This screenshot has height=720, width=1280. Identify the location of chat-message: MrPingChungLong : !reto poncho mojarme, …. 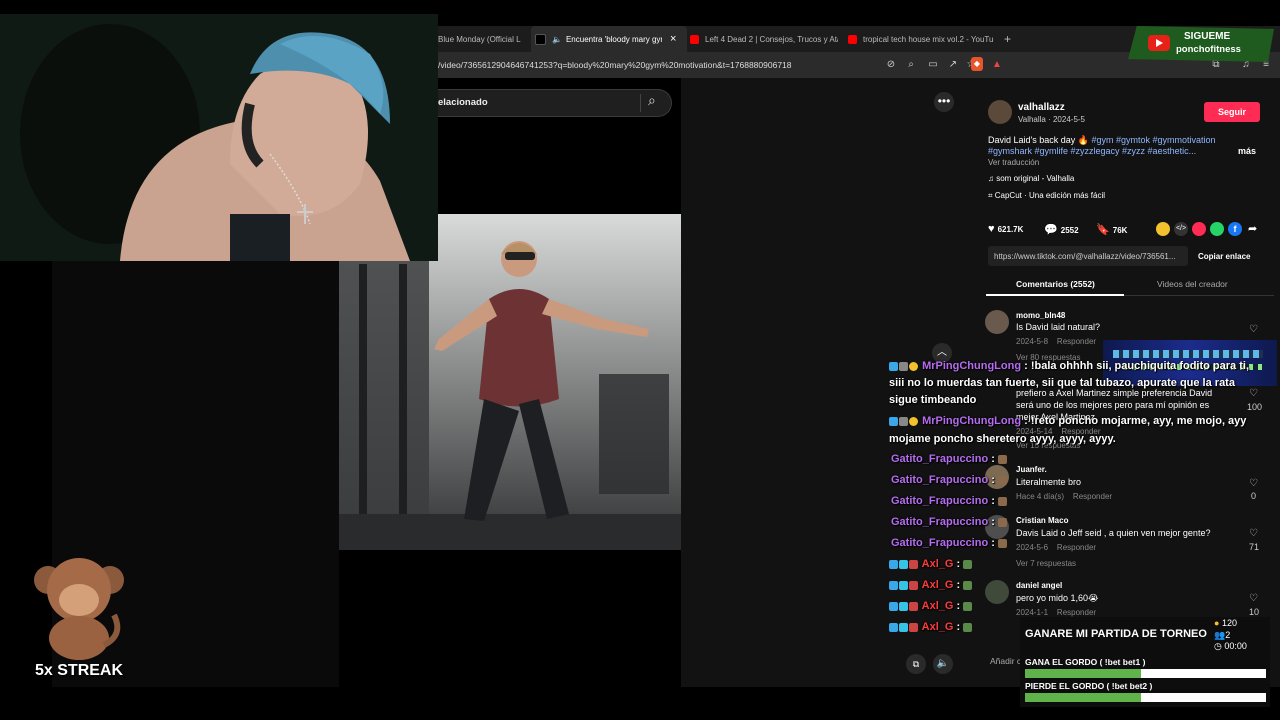
(1067, 421).